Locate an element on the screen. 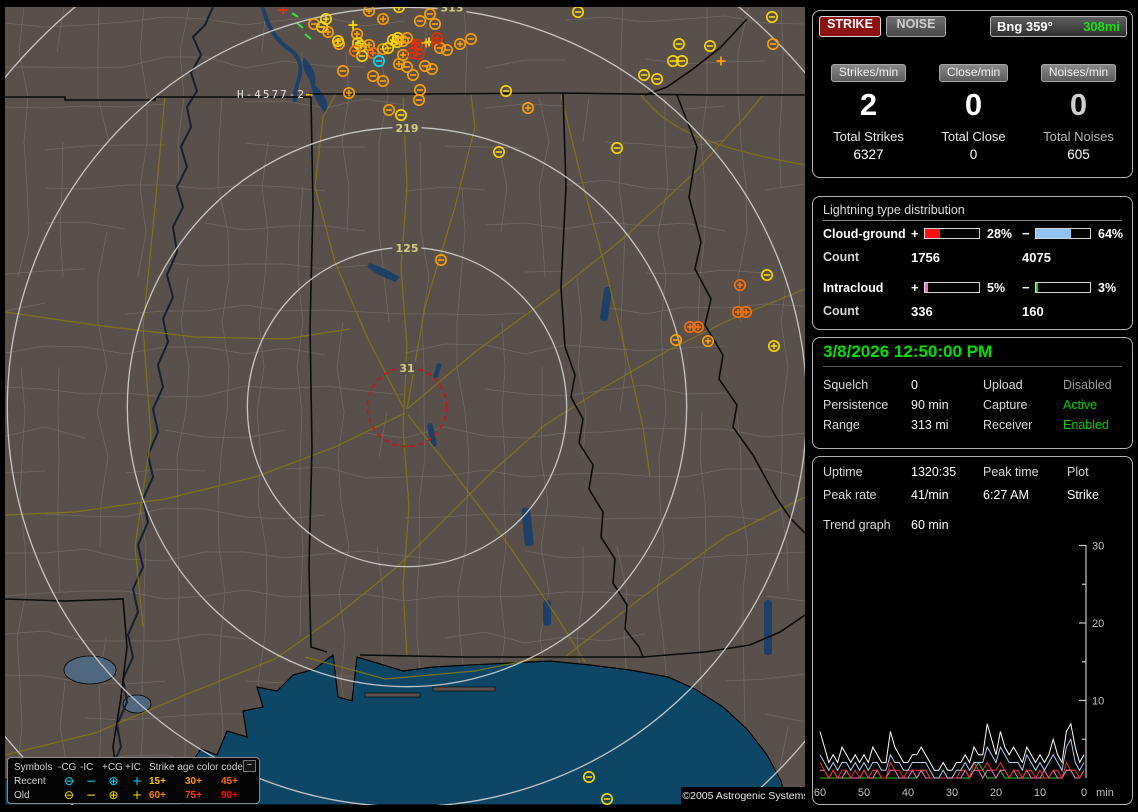 The height and width of the screenshot is (812, 1138). total-strikes-label: Total Strikes is located at coordinates (868, 136).